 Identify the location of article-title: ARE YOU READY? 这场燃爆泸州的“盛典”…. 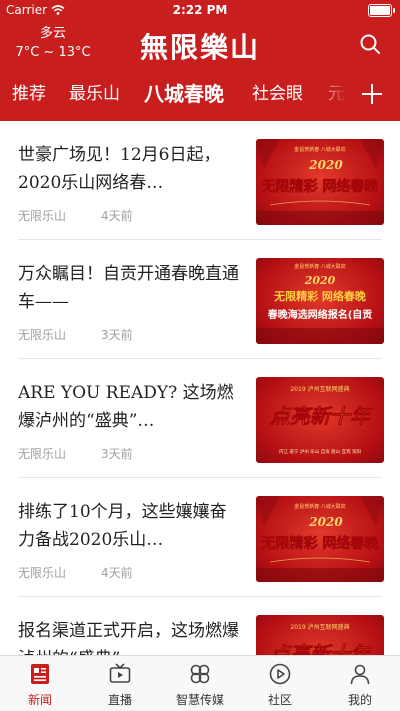
(126, 407).